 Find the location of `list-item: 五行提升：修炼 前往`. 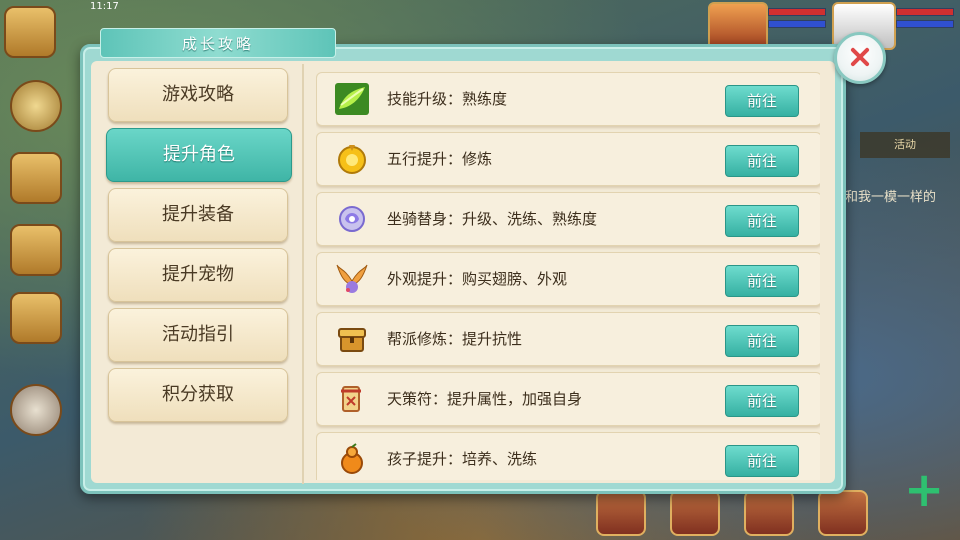

list-item: 五行提升：修炼 前往 is located at coordinates (568, 159).